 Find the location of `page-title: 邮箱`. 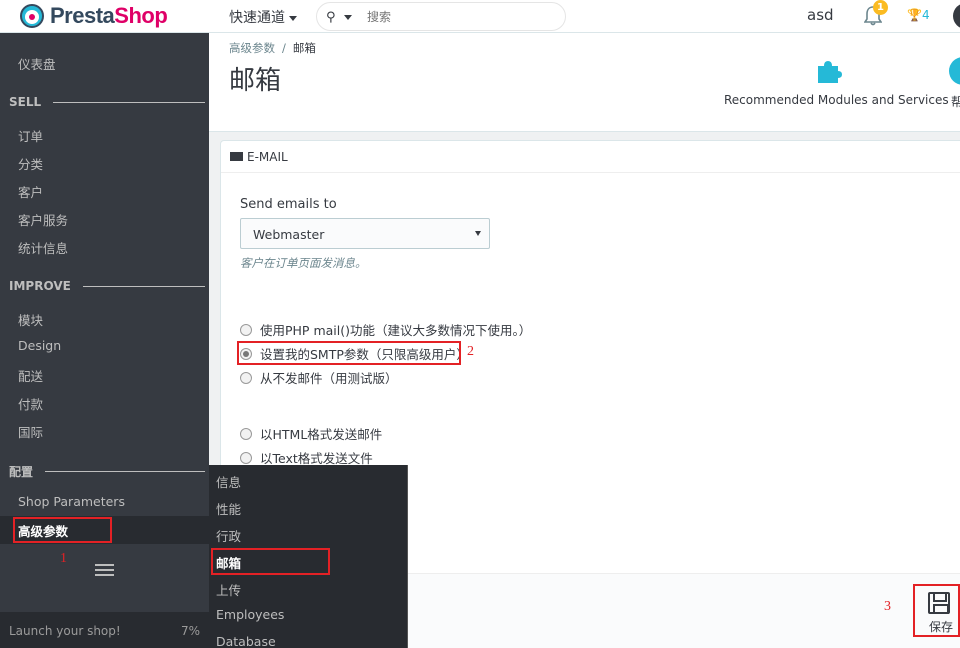

page-title: 邮箱 is located at coordinates (255, 81).